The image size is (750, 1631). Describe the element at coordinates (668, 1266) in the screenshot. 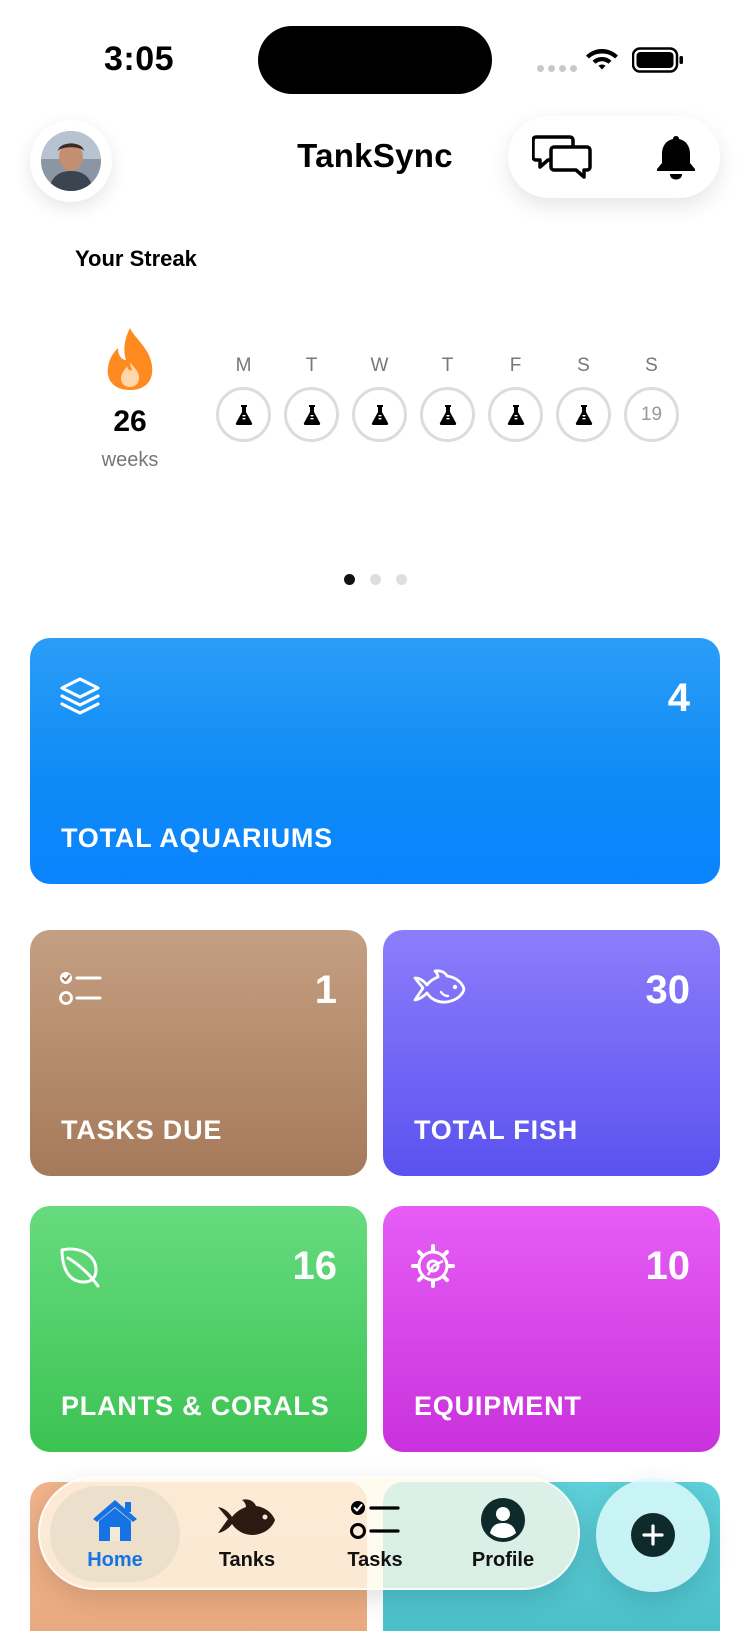

I see `card-value: 10` at that location.